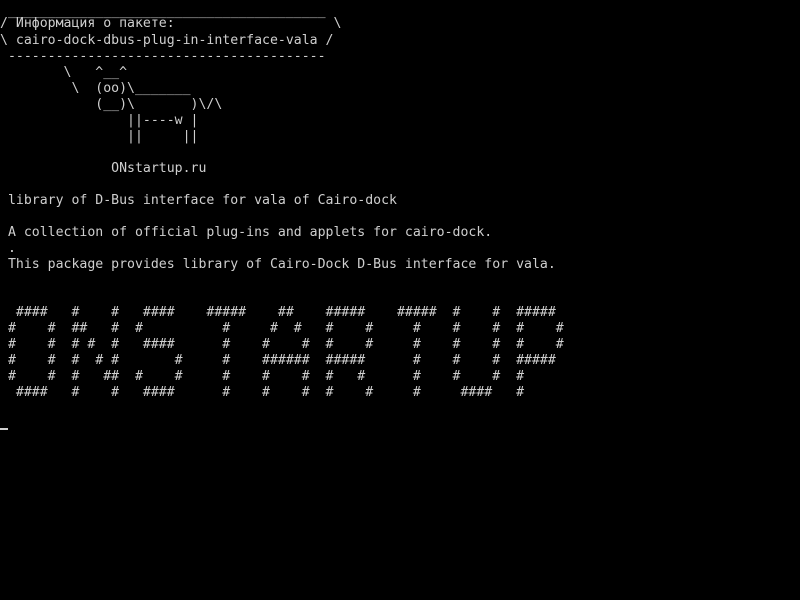 The image size is (800, 600). Describe the element at coordinates (95, 88) in the screenshot. I see `cow-art-line: \ (oo)\_______` at that location.